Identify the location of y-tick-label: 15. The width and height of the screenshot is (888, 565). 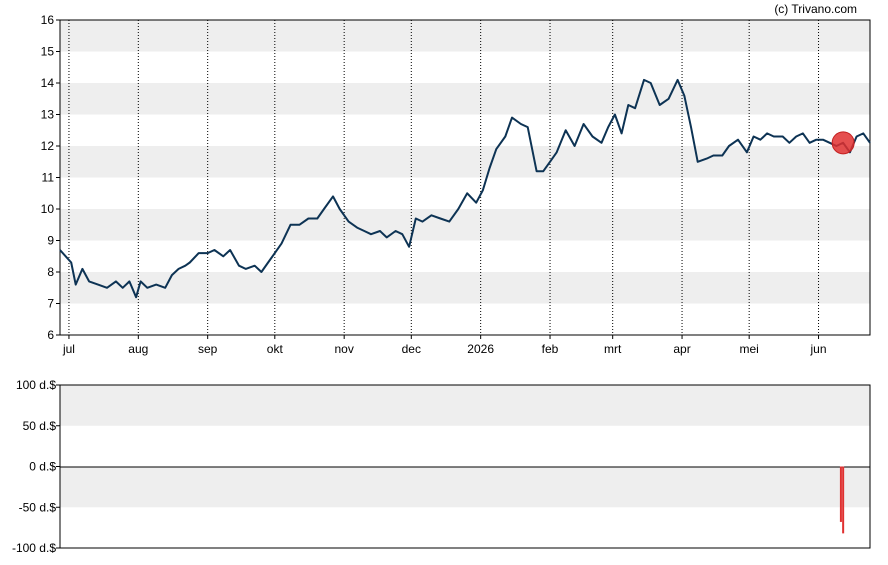
(48, 52).